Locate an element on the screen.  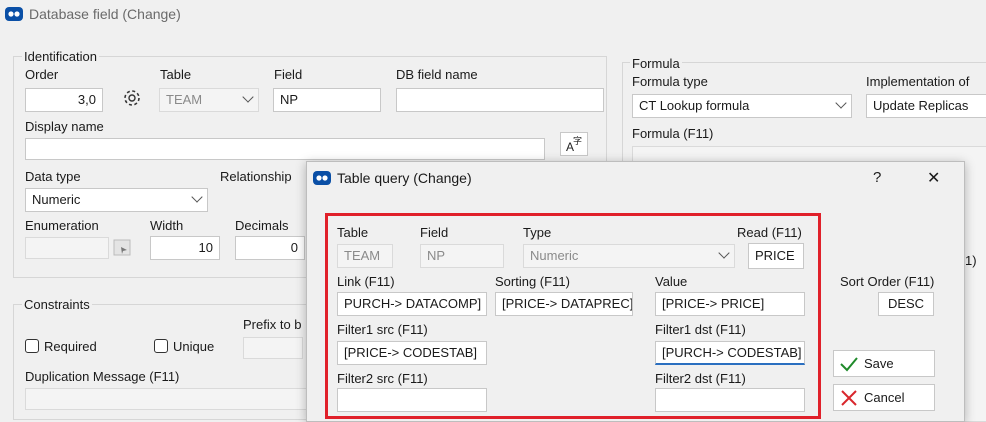
dq-table-label: Table is located at coordinates (353, 232).